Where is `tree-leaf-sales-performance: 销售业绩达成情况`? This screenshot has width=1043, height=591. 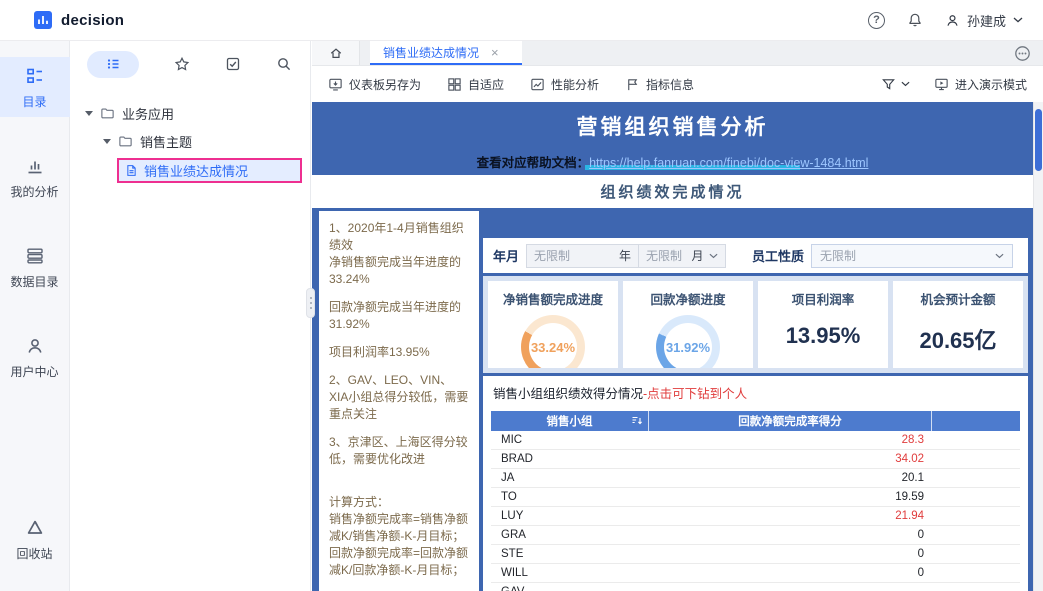 tree-leaf-sales-performance: 销售业绩达成情况 is located at coordinates (209, 170).